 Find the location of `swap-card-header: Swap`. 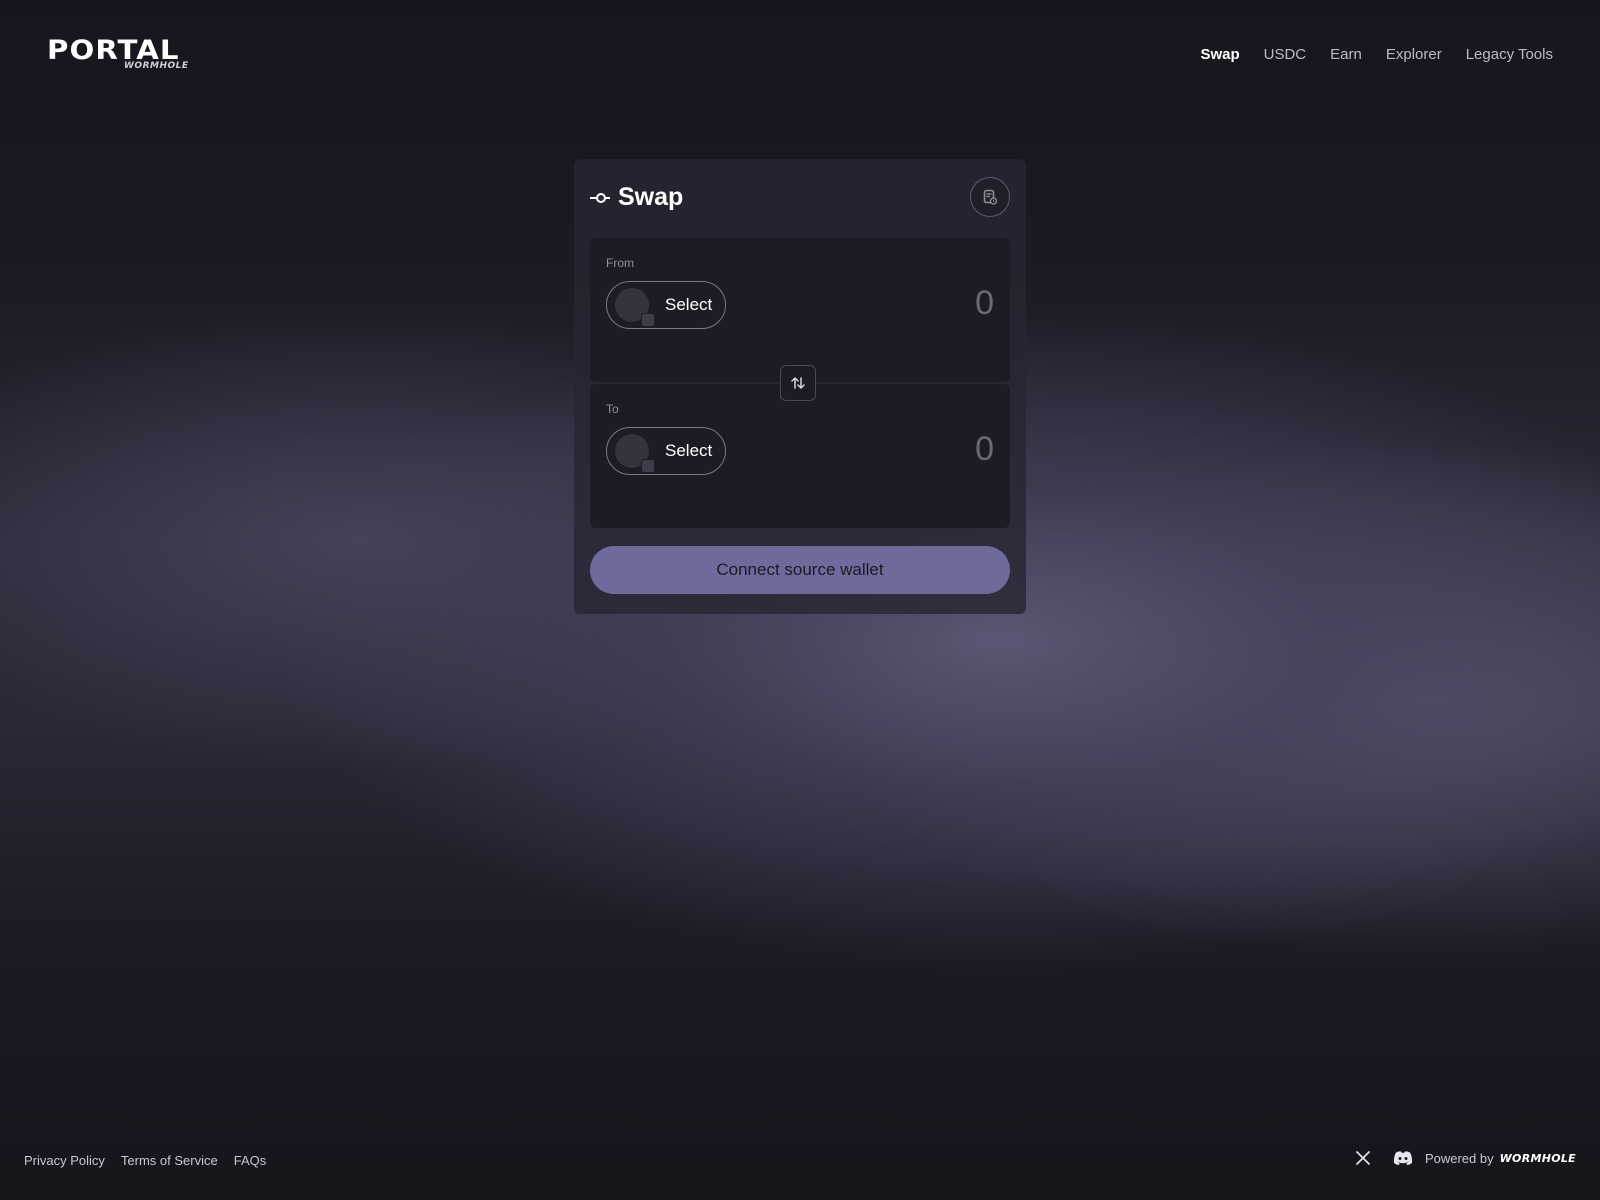

swap-card-header: Swap is located at coordinates (636, 197).